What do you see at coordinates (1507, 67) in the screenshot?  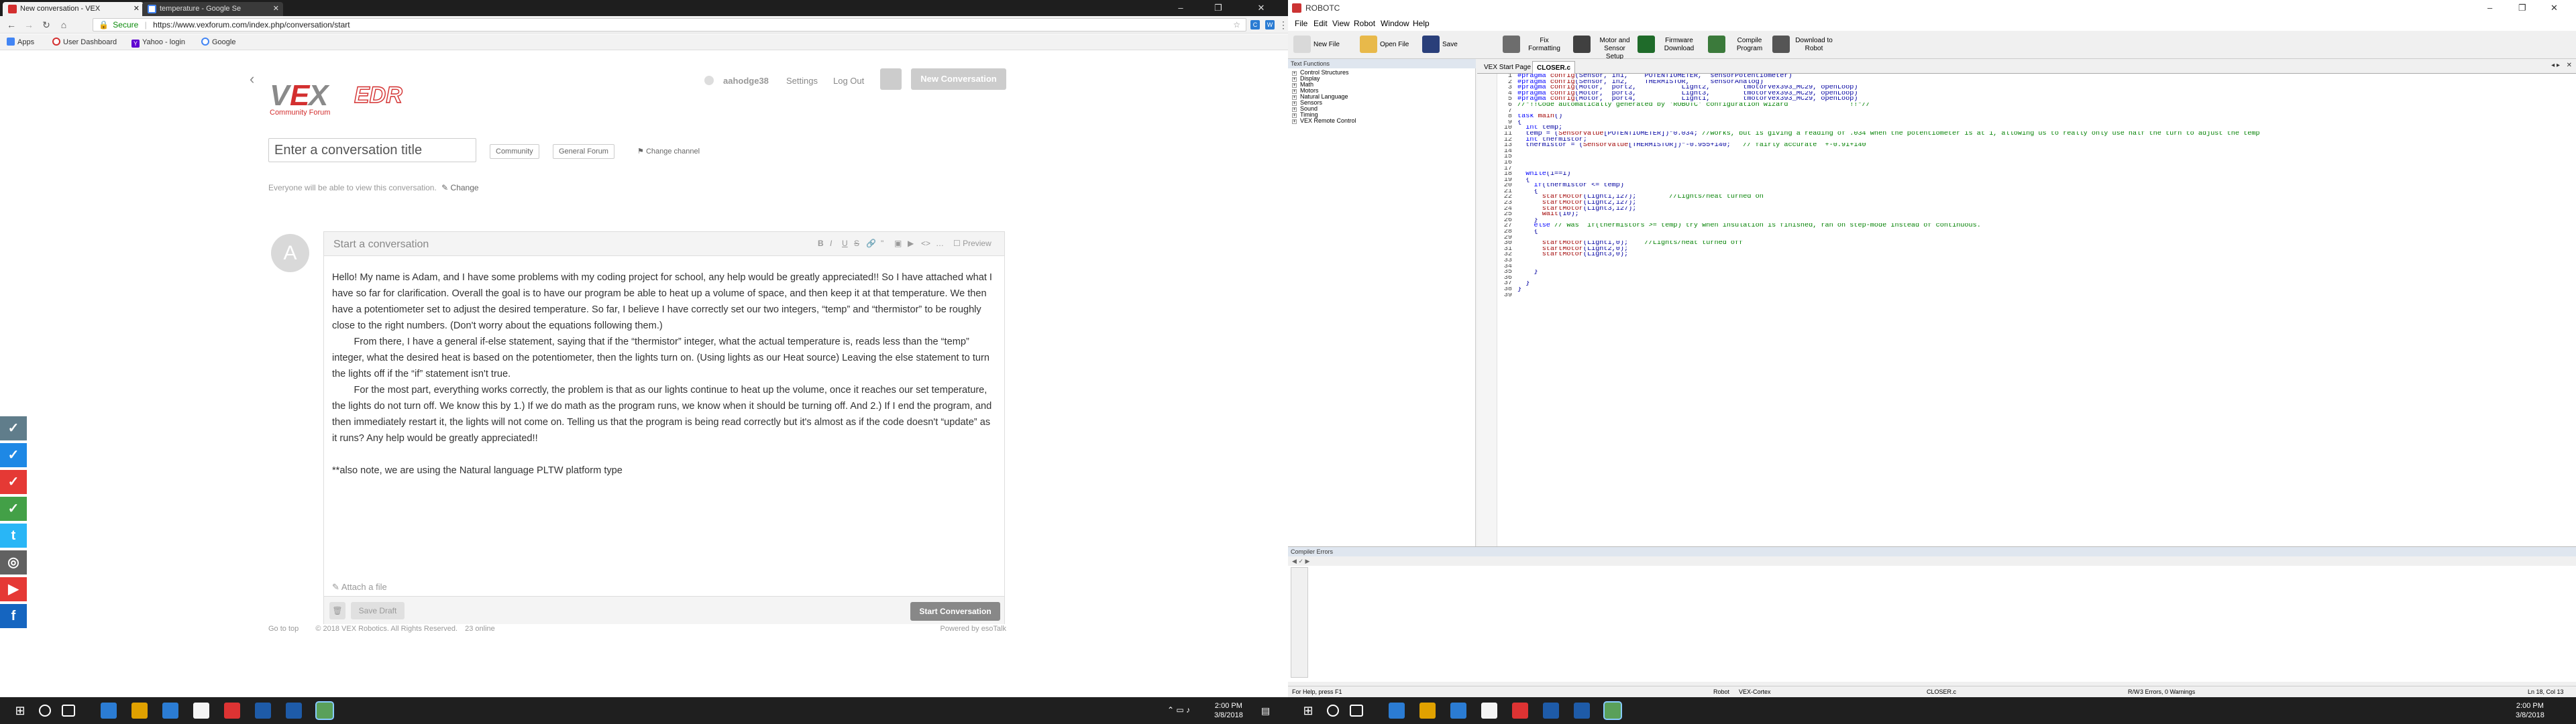 I see `tab-vex-start-page: VEX Start Page` at bounding box center [1507, 67].